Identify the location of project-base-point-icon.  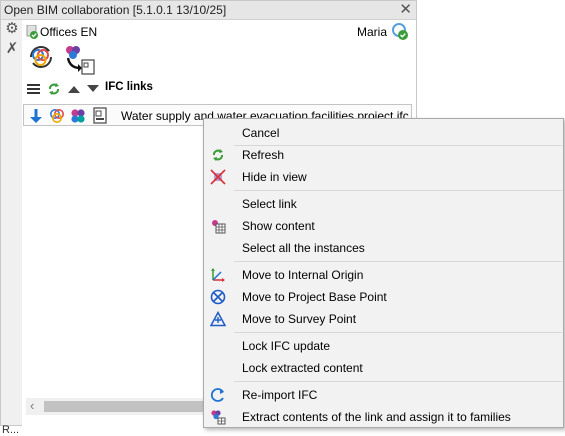
(218, 297).